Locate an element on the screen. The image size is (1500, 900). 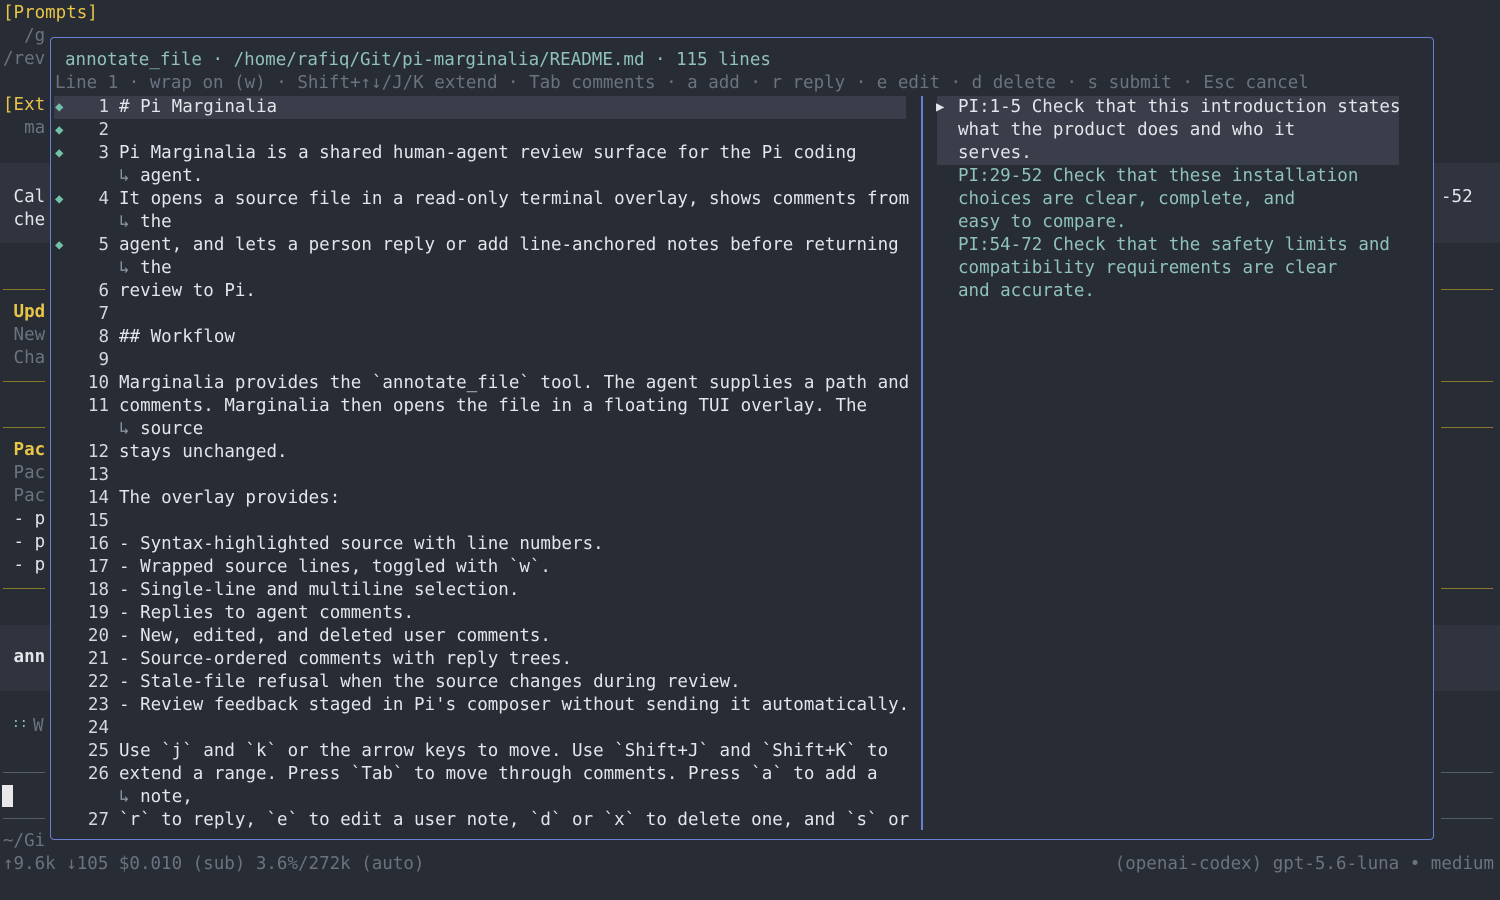
source-line: 19 - Replies to agent comments. is located at coordinates (481, 613).